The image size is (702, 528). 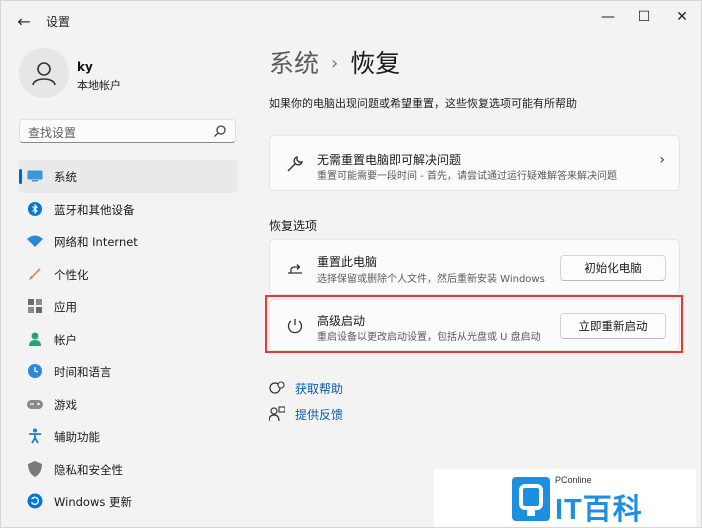 I want to click on advanced-startup-title: 高级启动, so click(x=341, y=321).